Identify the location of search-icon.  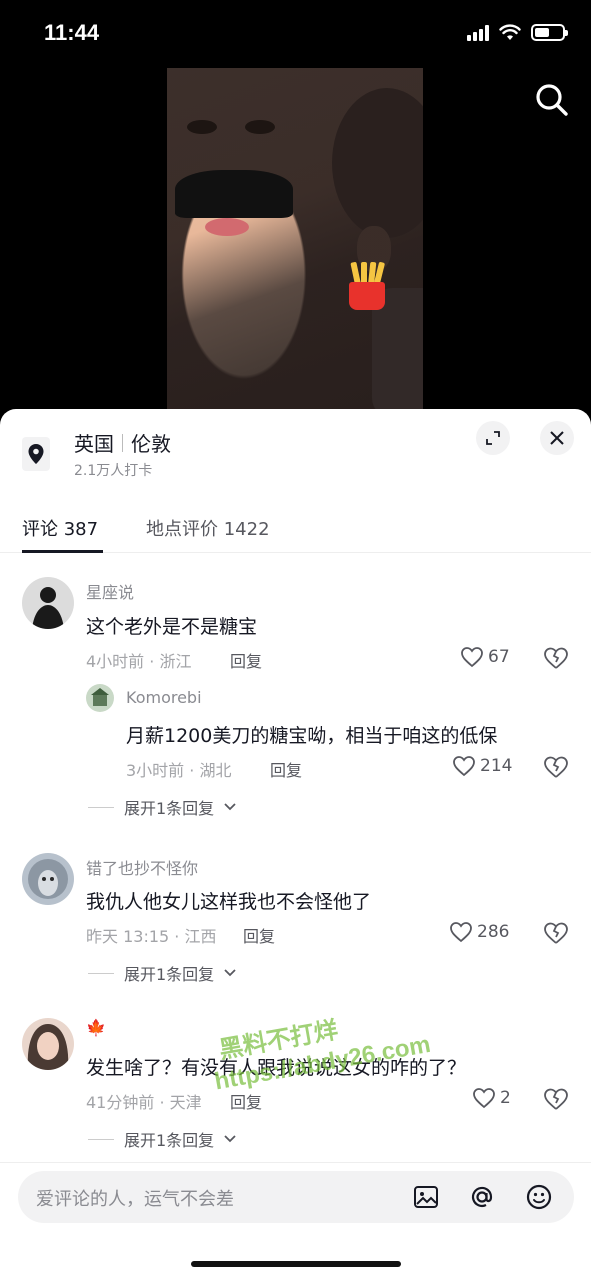
(552, 100).